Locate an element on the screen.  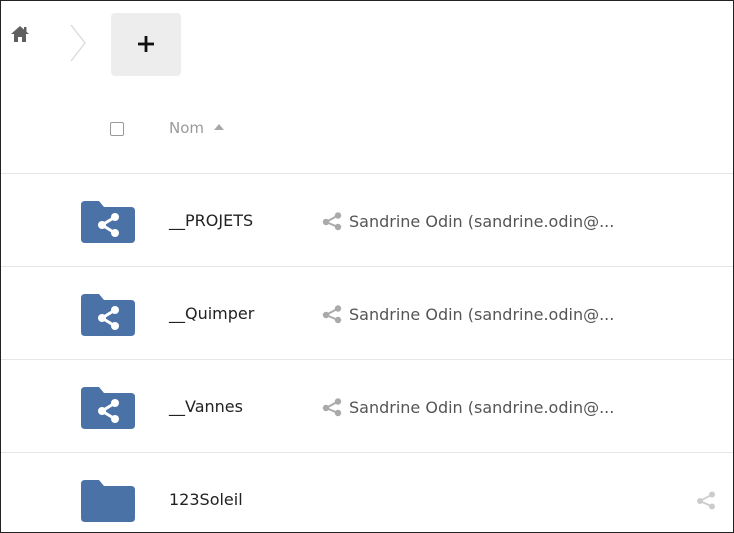
file-row-123soleil: 123Soleil is located at coordinates (367, 492).